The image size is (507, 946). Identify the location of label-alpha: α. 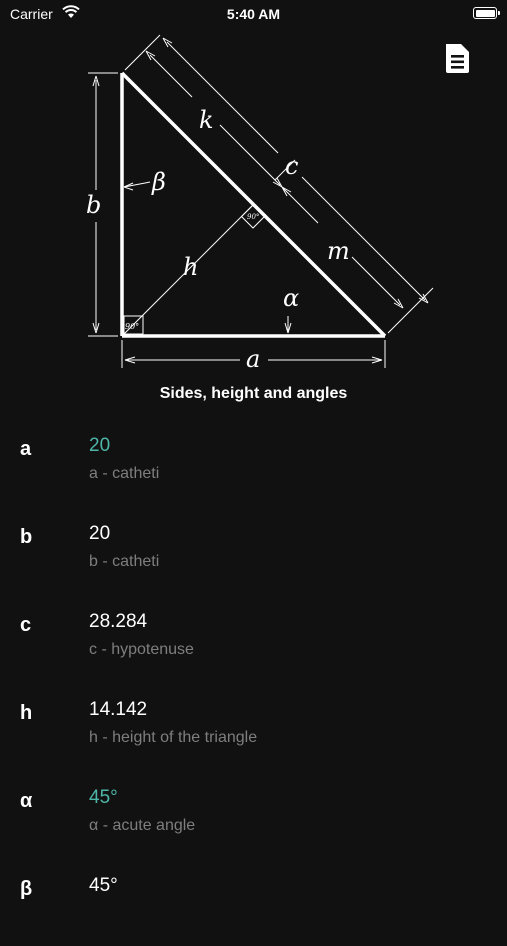
(291, 298).